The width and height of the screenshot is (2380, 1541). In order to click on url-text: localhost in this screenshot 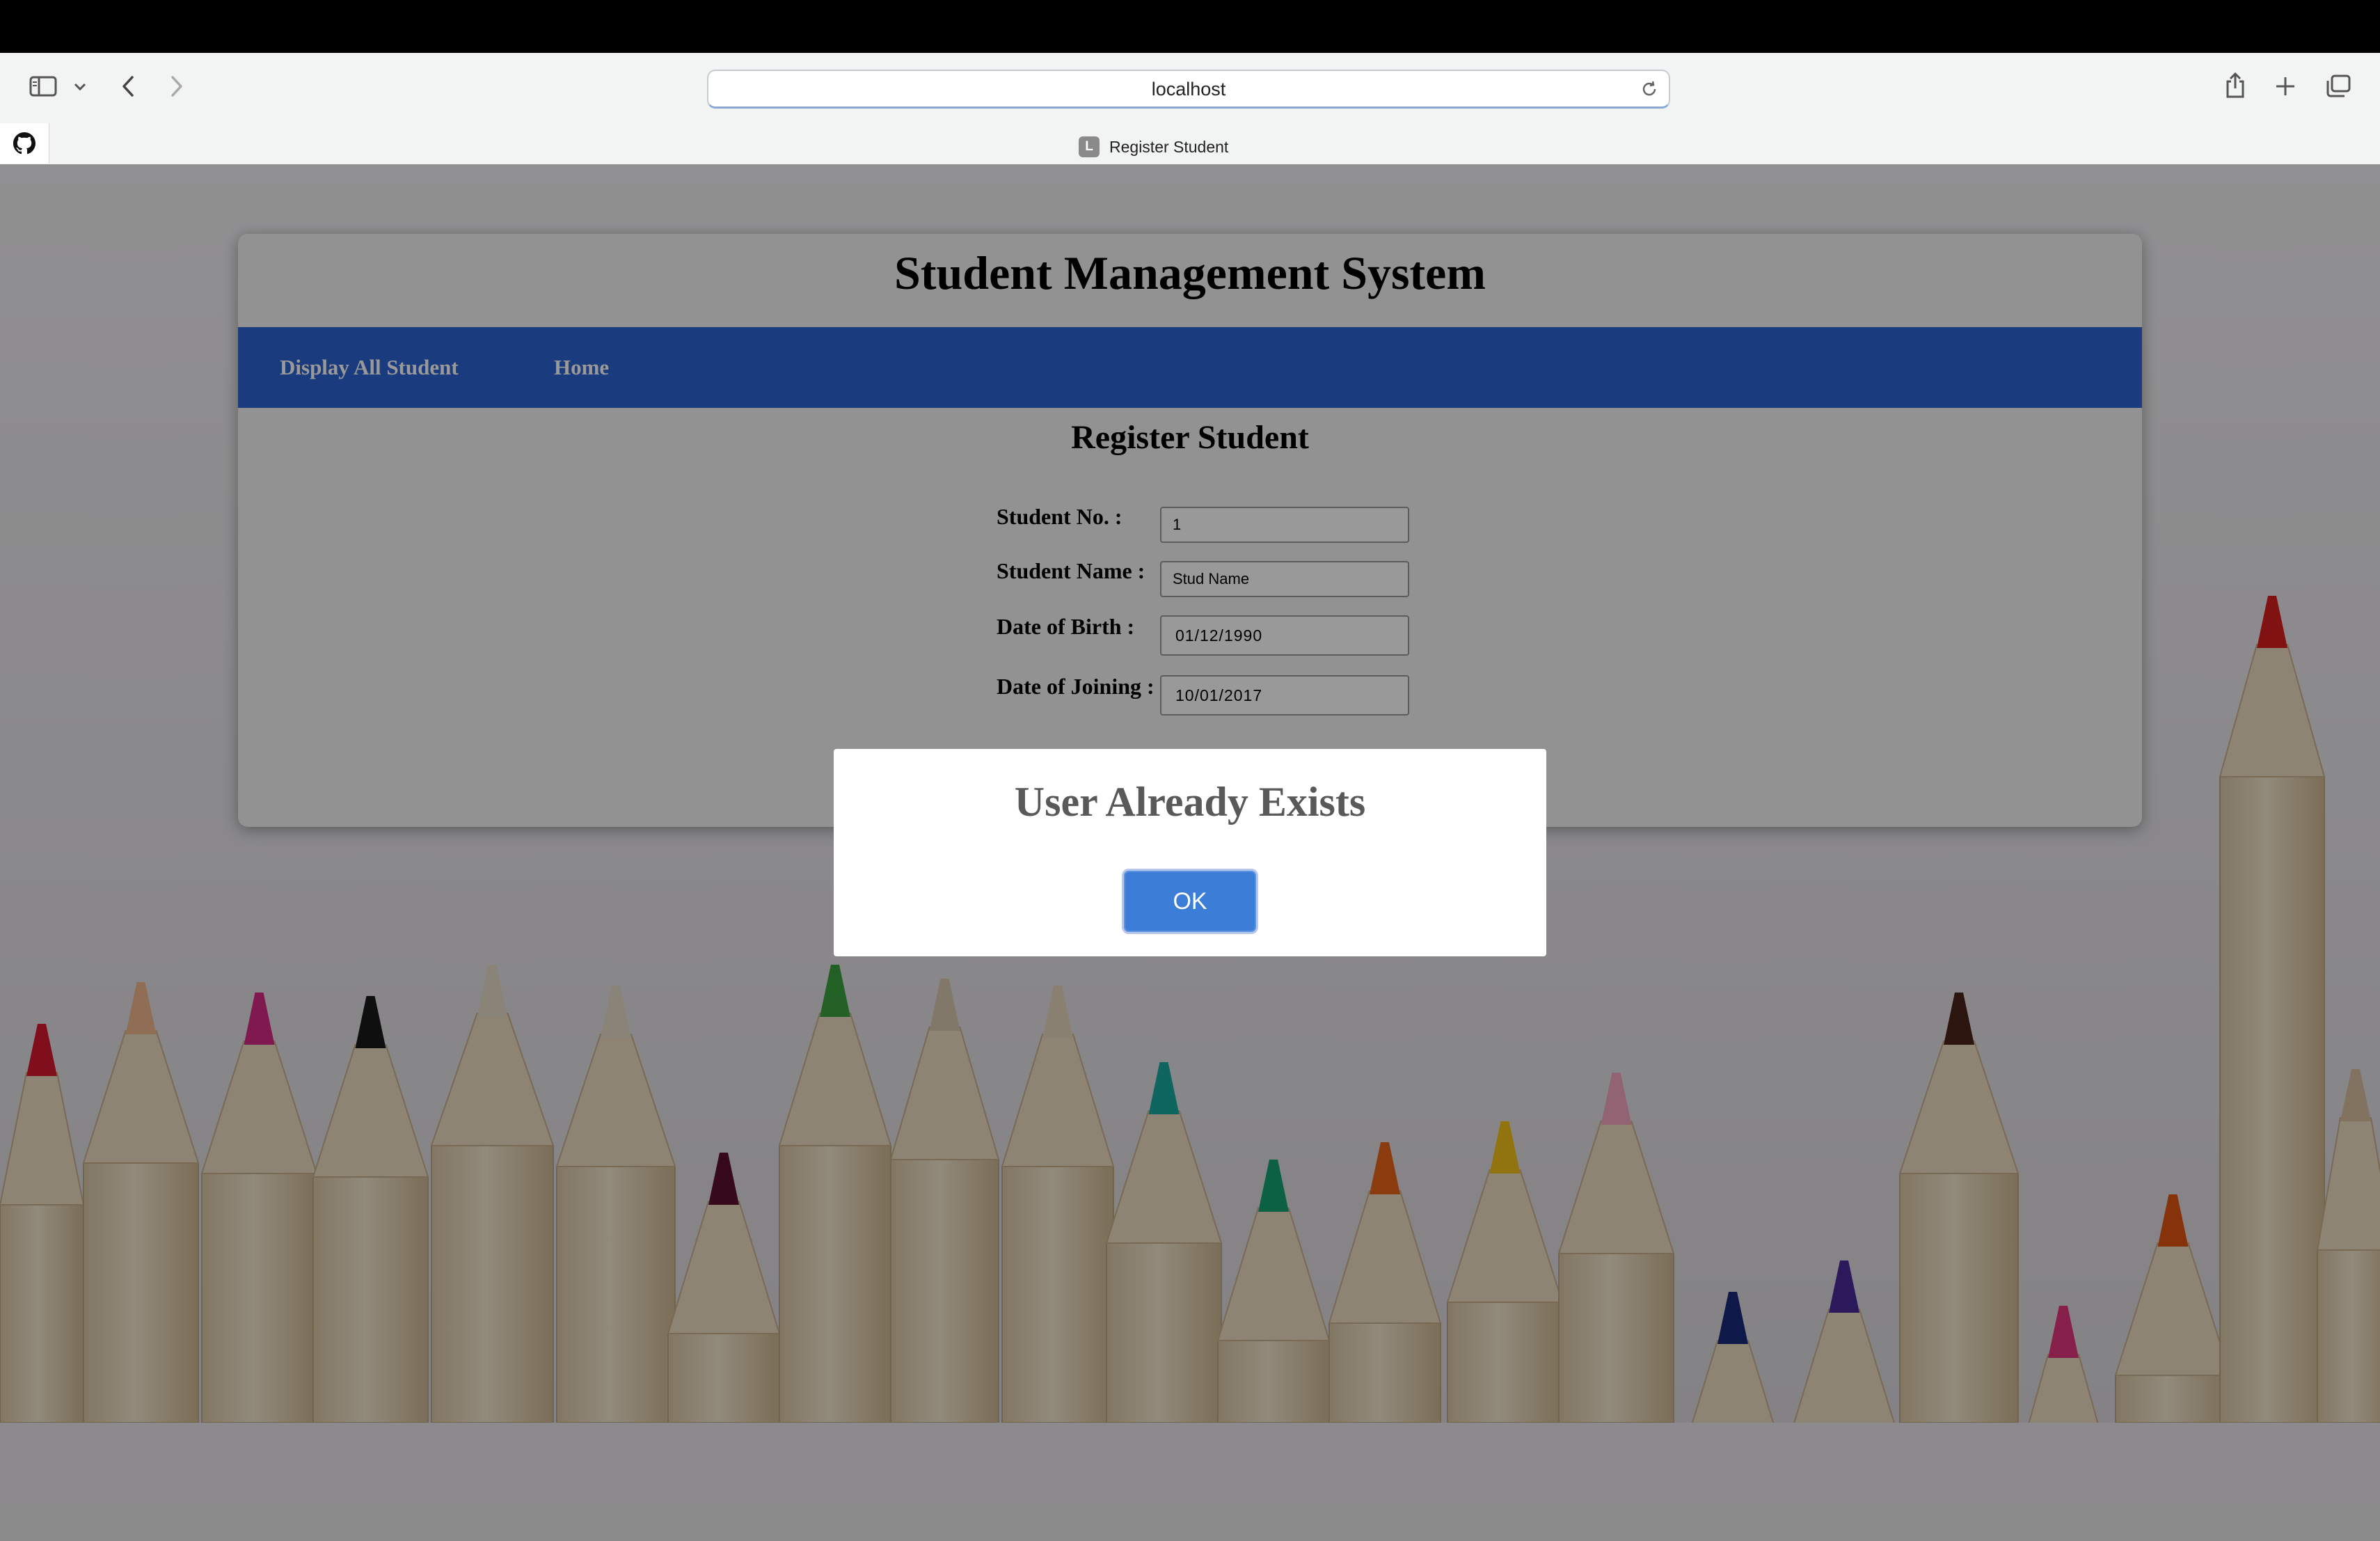, I will do `click(1188, 89)`.